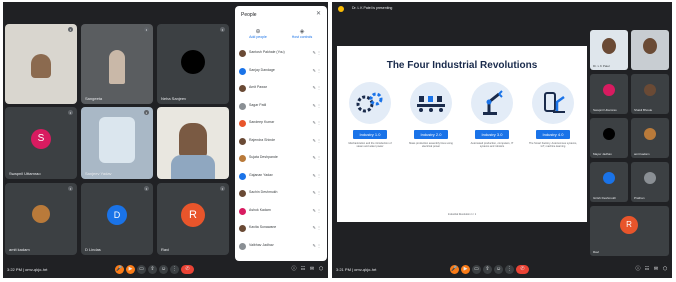 The height and width of the screenshot is (282, 676). What do you see at coordinates (258, 33) in the screenshot?
I see `add-people-button: ⊕ Add people` at bounding box center [258, 33].